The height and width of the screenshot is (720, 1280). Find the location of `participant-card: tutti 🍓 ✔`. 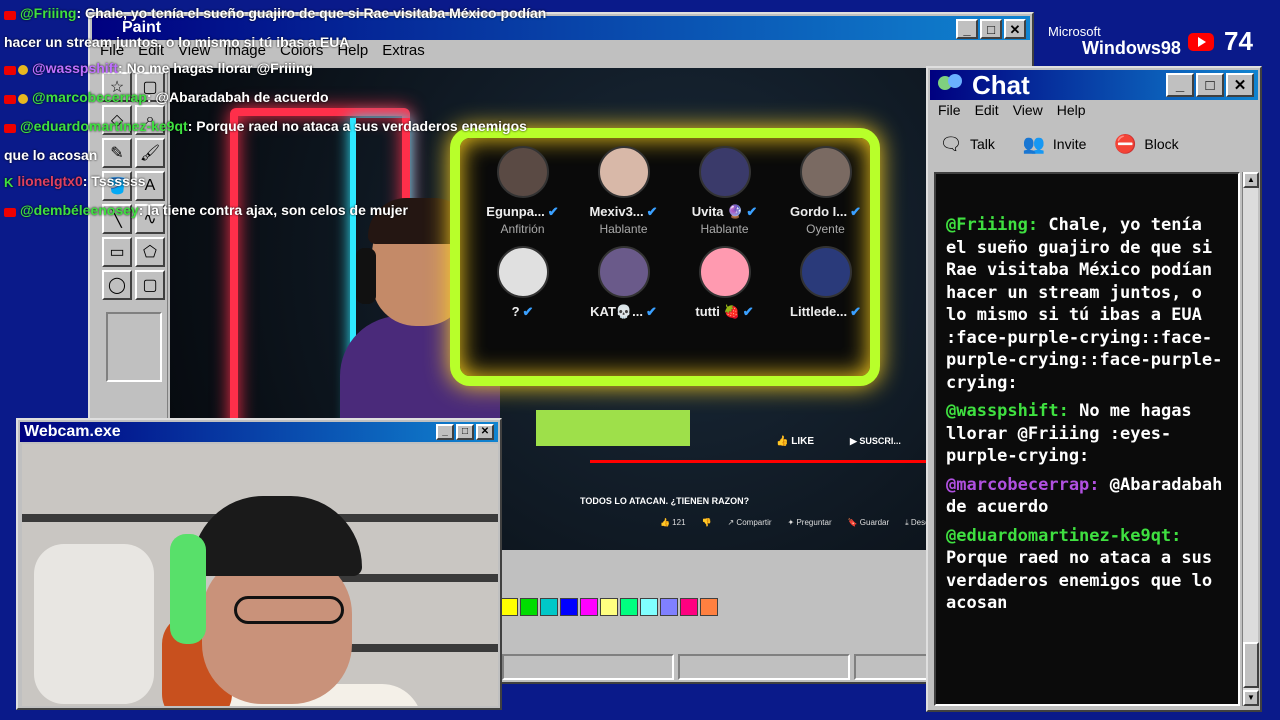

participant-card: tutti 🍓 ✔ is located at coordinates (724, 283).